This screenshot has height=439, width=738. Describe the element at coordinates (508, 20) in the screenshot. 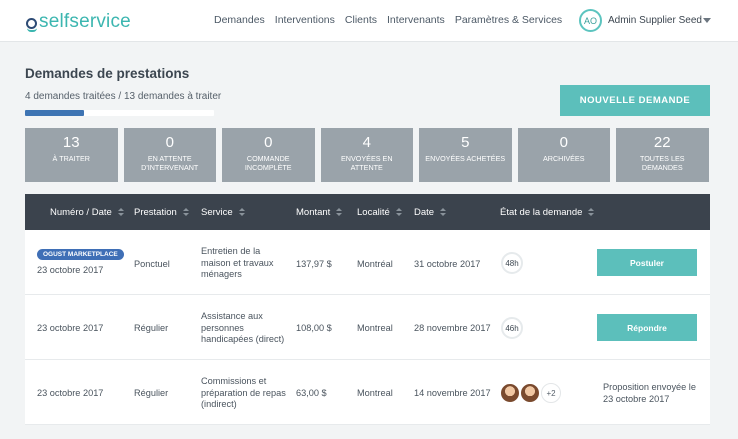

I see `nav-item-parametres: Paramètres & Services` at that location.